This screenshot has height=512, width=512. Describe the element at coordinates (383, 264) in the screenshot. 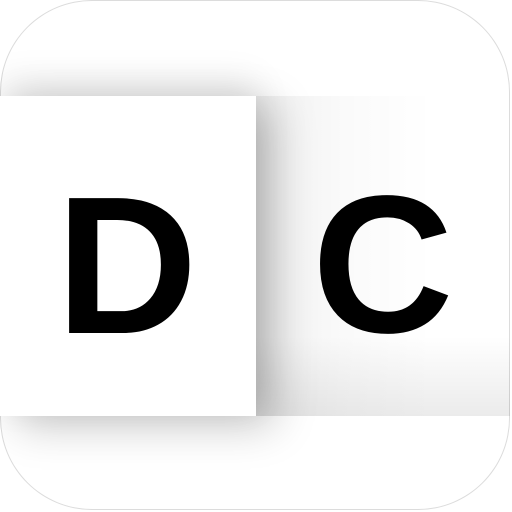

I see `letter-c: C` at that location.